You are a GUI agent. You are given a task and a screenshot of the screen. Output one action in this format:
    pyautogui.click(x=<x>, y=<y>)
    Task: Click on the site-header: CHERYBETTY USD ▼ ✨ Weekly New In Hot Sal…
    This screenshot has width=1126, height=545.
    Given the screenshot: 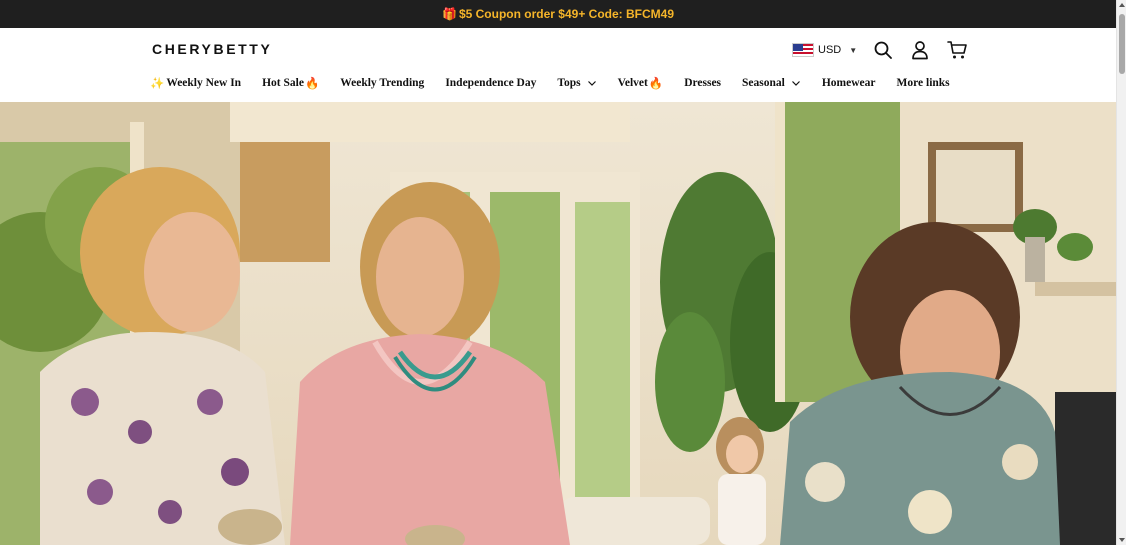 What is the action you would take?
    pyautogui.click(x=558, y=65)
    